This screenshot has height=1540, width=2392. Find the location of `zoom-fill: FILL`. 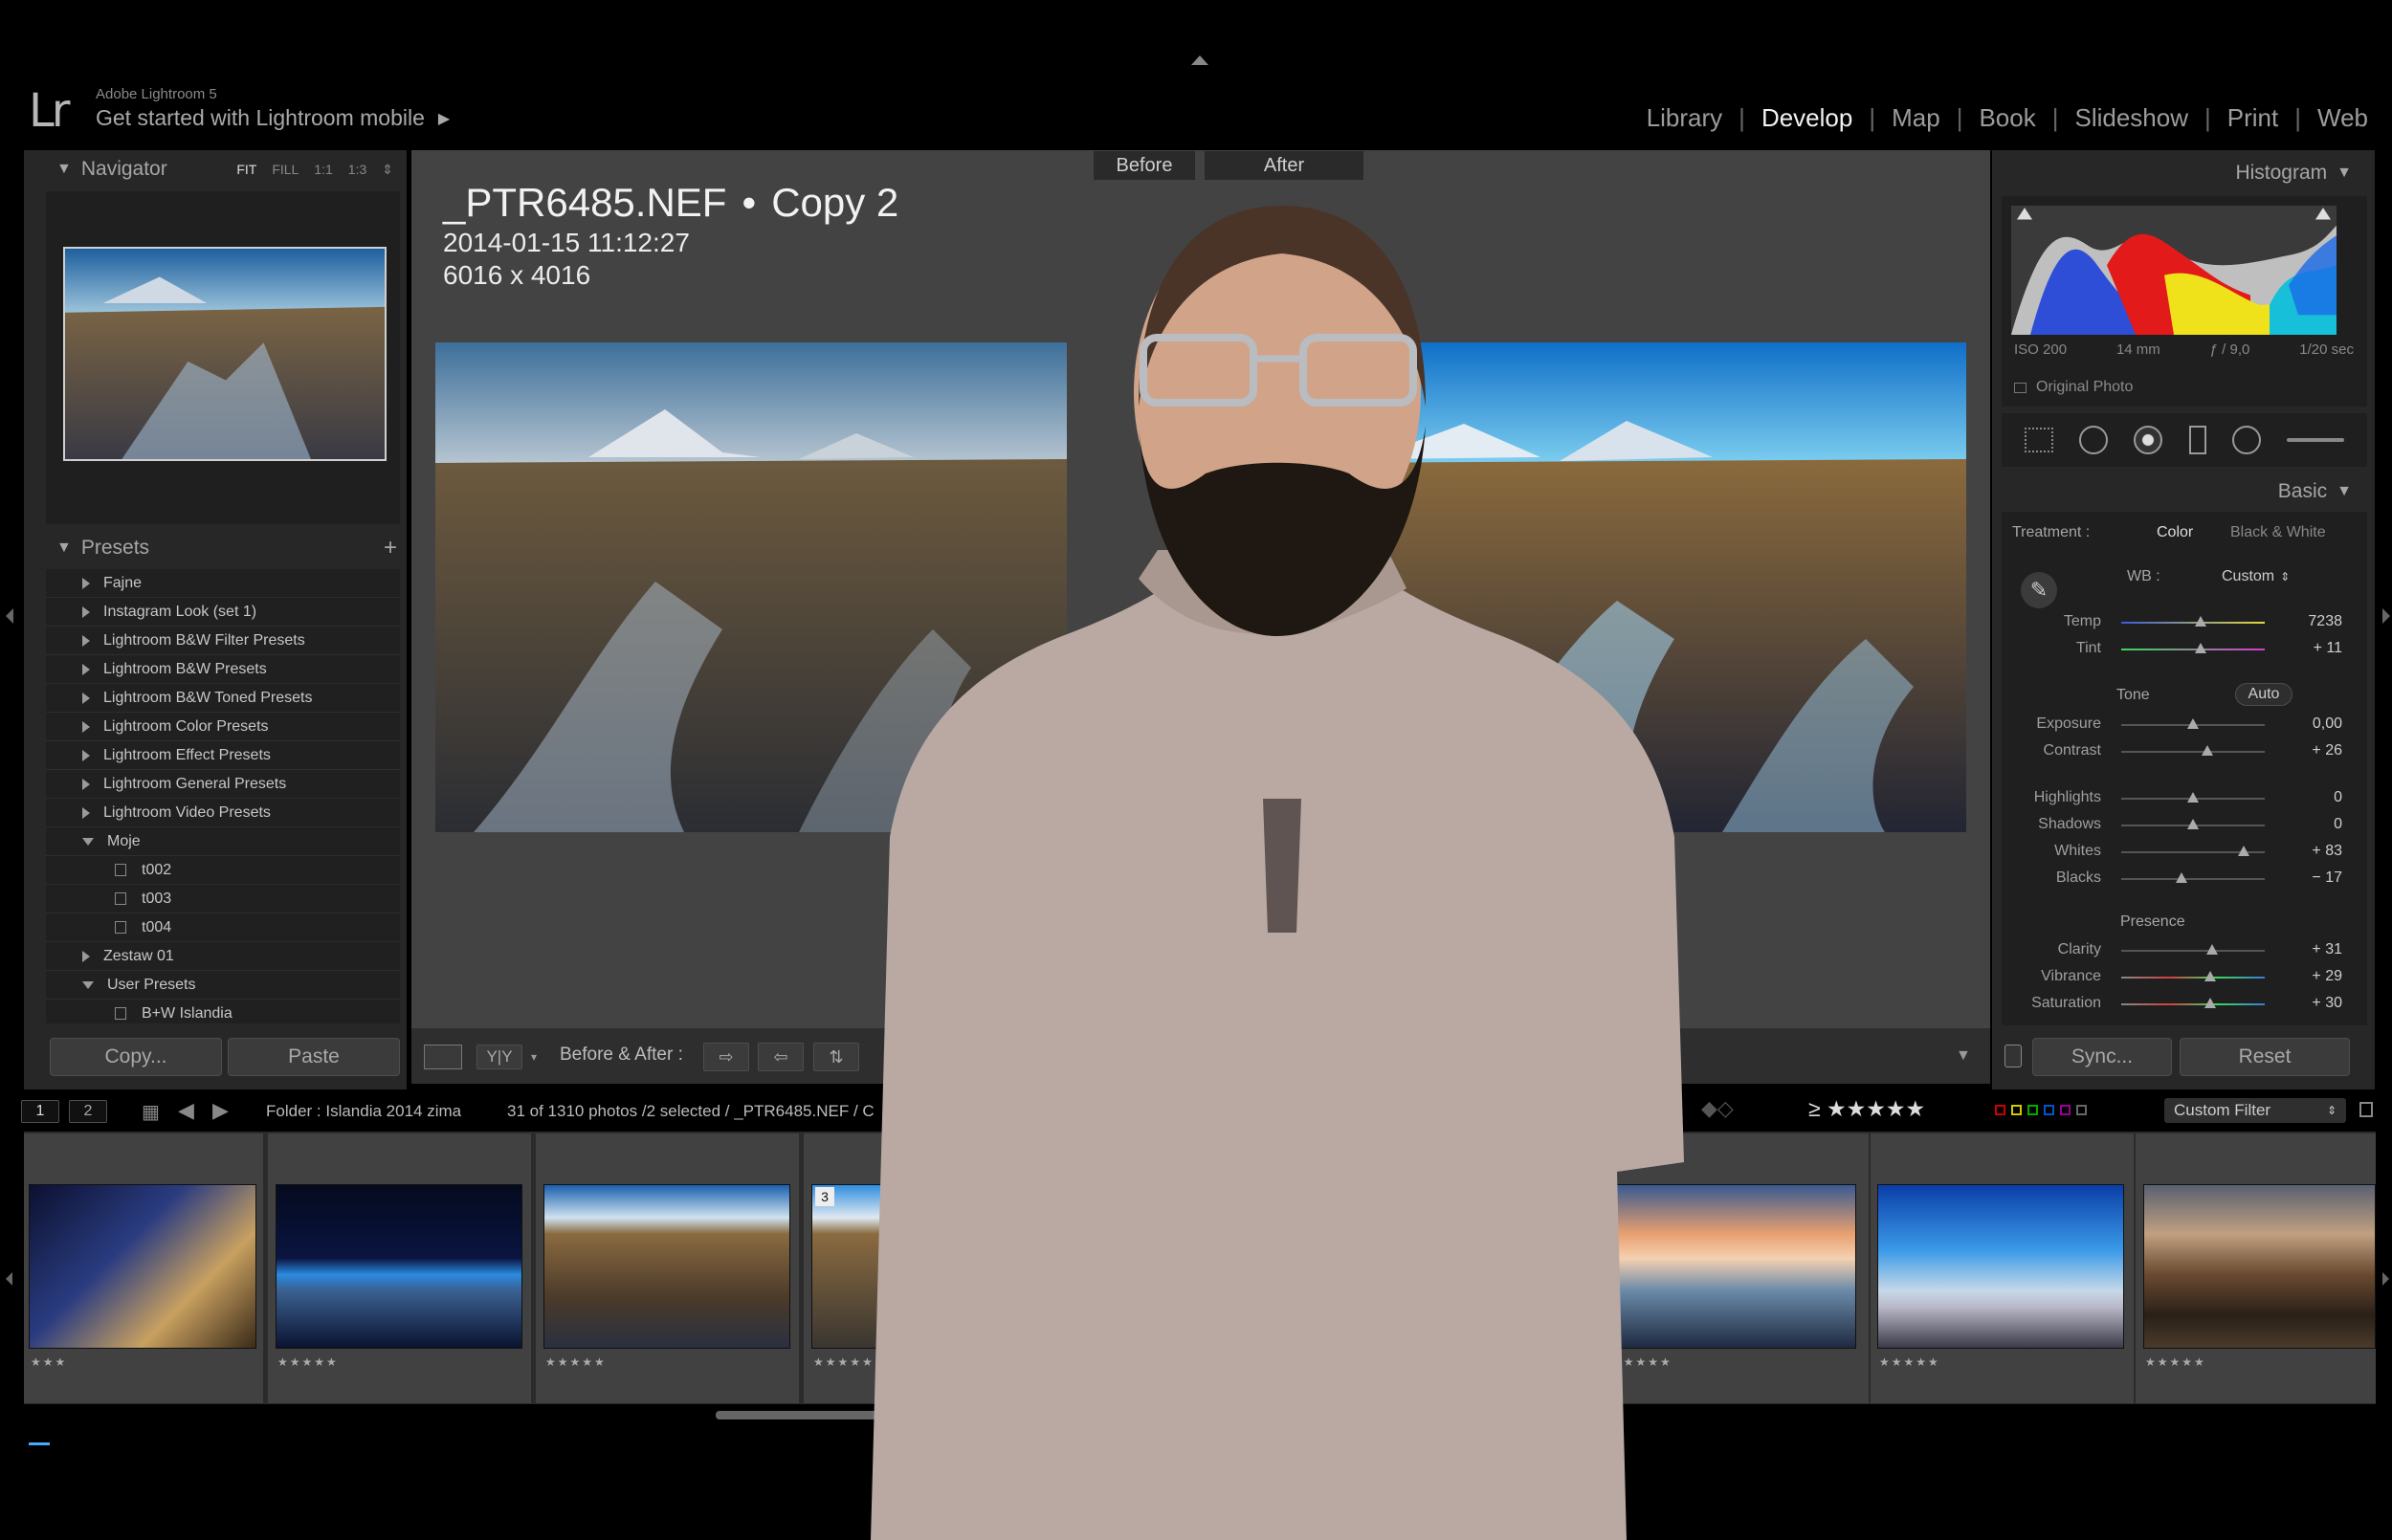

zoom-fill: FILL is located at coordinates (285, 169).